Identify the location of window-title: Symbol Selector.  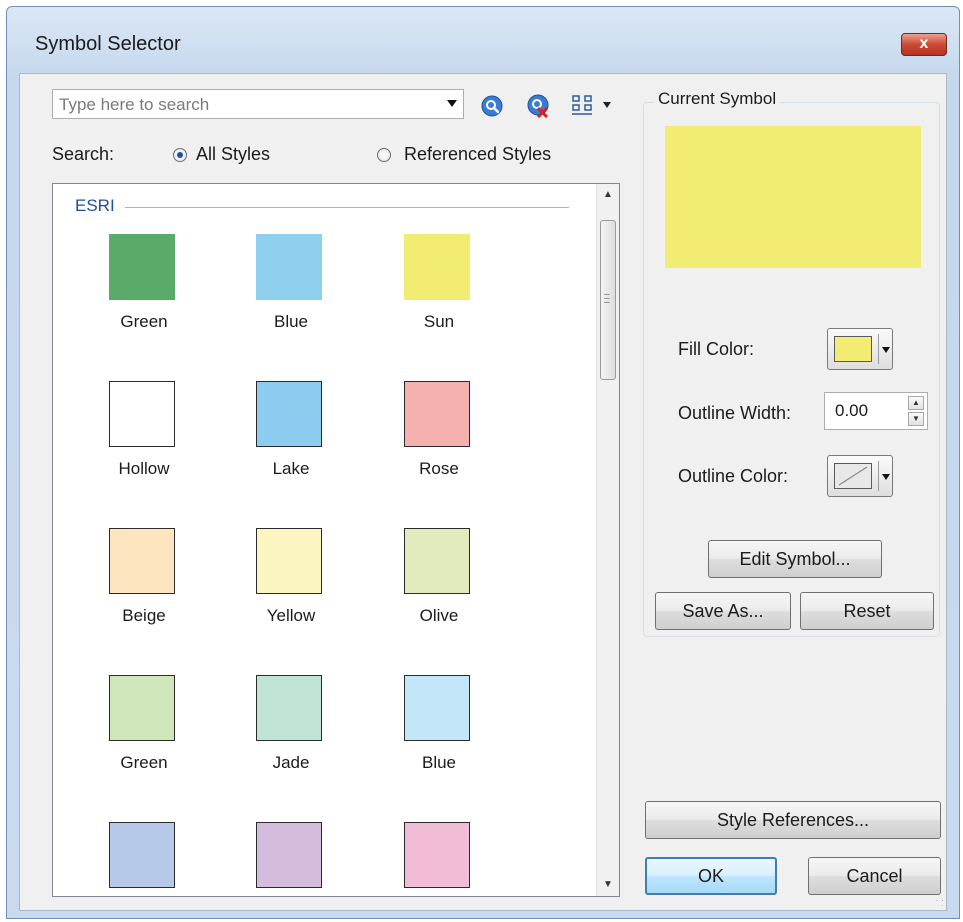
(108, 44).